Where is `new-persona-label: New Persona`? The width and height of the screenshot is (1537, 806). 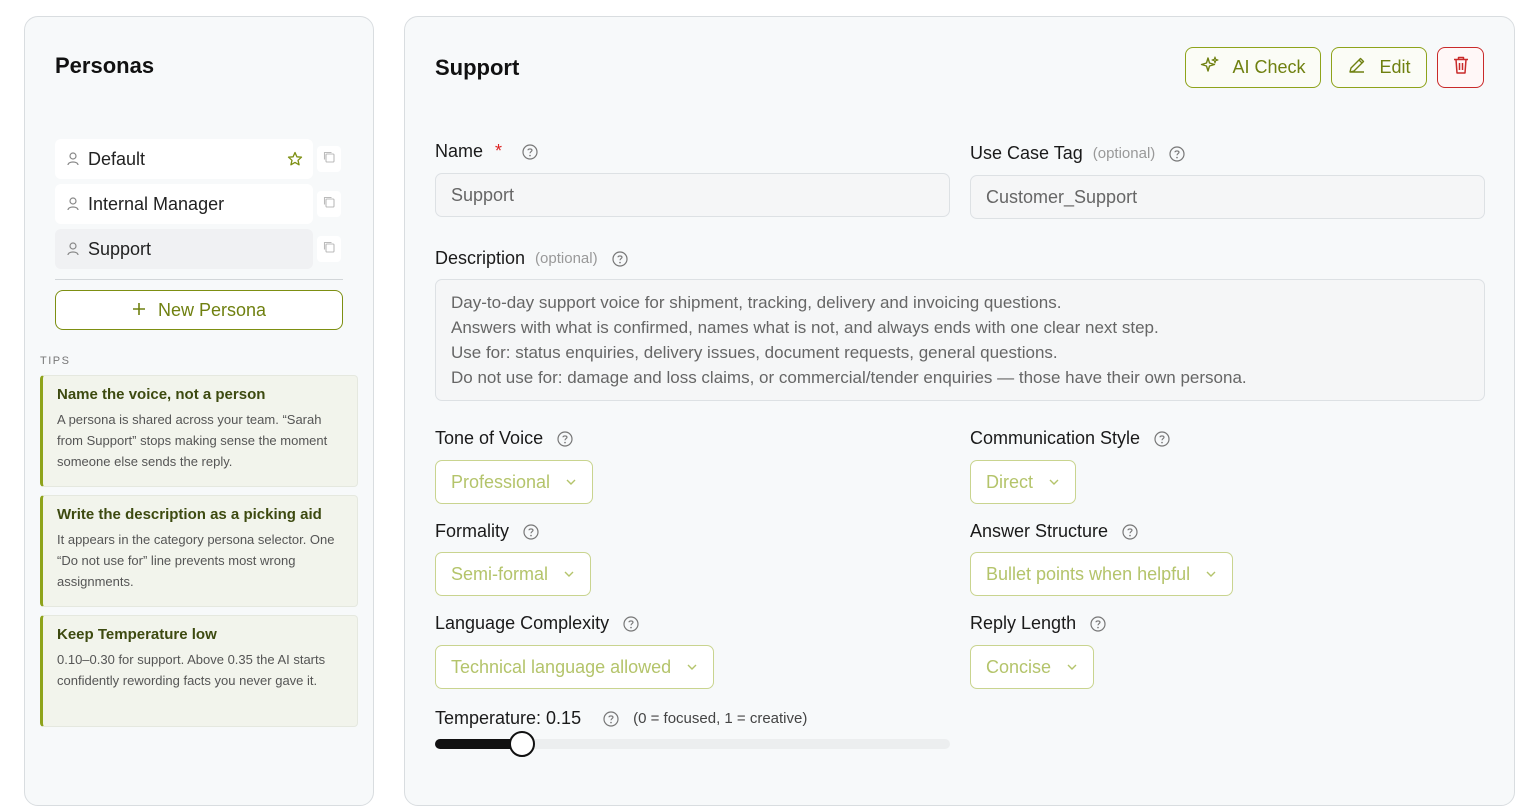
new-persona-label: New Persona is located at coordinates (212, 309).